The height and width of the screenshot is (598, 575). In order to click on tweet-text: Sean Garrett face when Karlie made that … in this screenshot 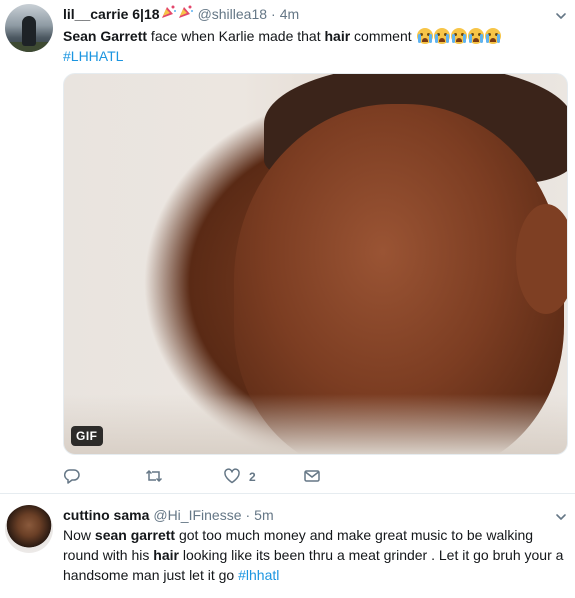, I will do `click(314, 46)`.